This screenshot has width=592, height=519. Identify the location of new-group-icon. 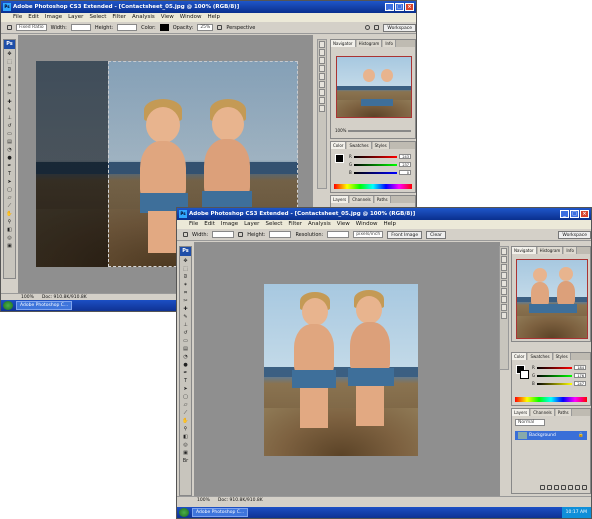
(570, 487).